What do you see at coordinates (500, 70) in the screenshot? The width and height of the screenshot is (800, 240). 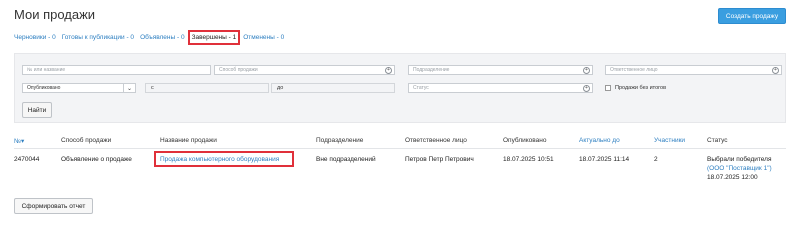 I see `department-field: Подразделение +` at bounding box center [500, 70].